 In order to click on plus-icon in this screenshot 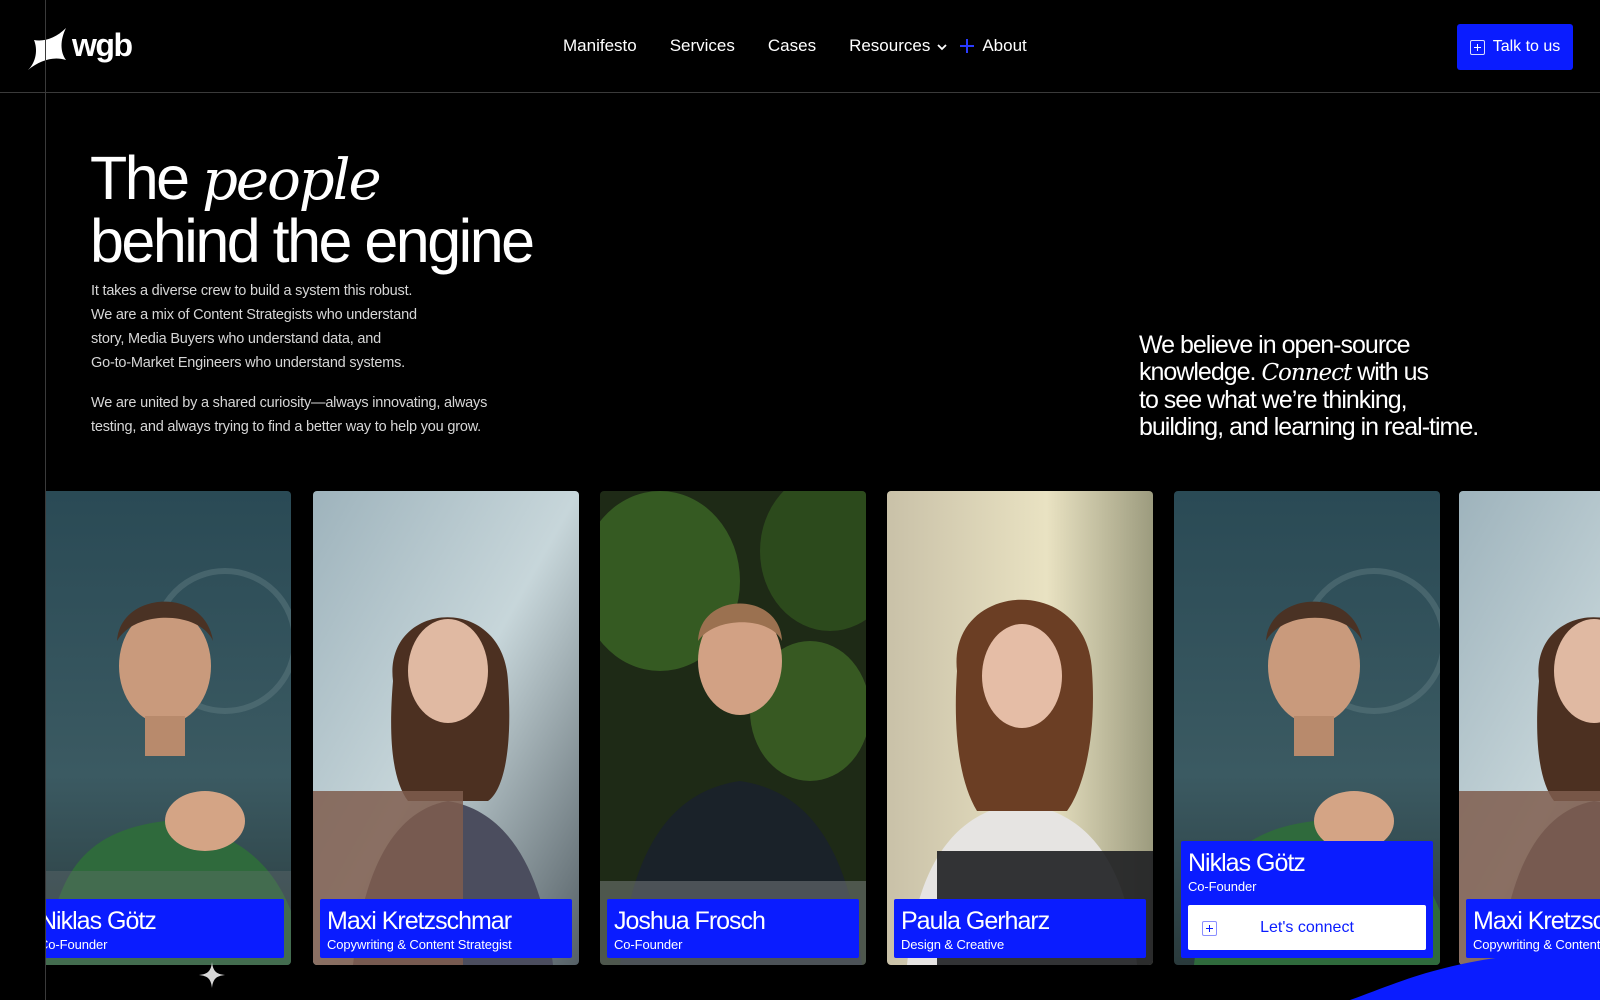, I will do `click(967, 46)`.